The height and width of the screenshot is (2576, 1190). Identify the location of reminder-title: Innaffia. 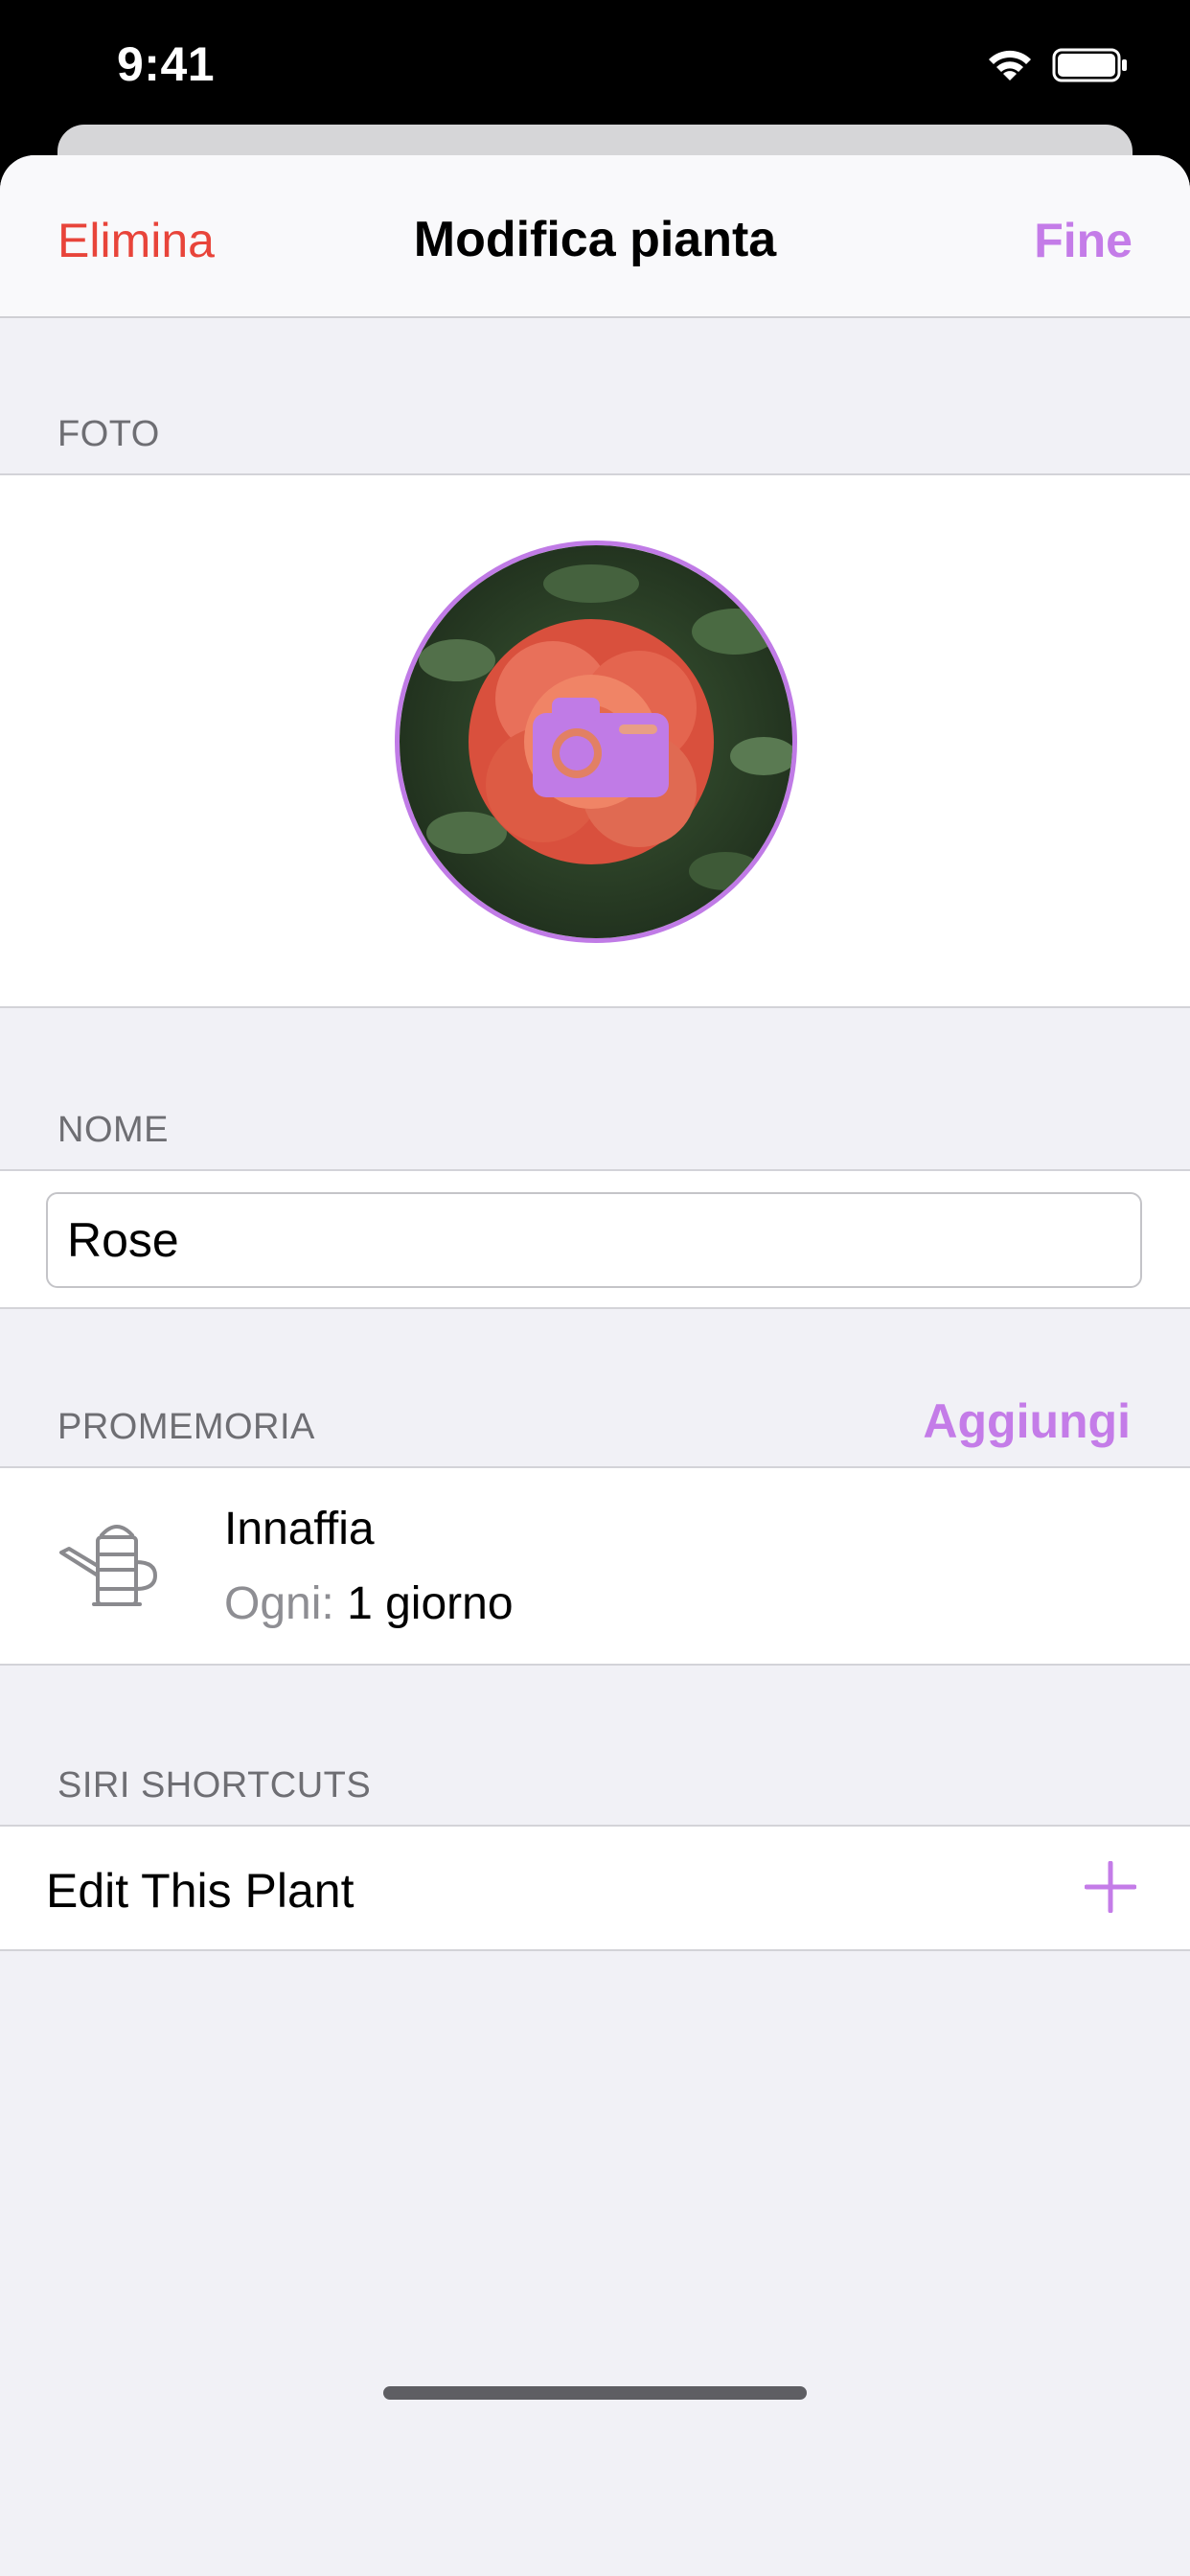
(300, 1529).